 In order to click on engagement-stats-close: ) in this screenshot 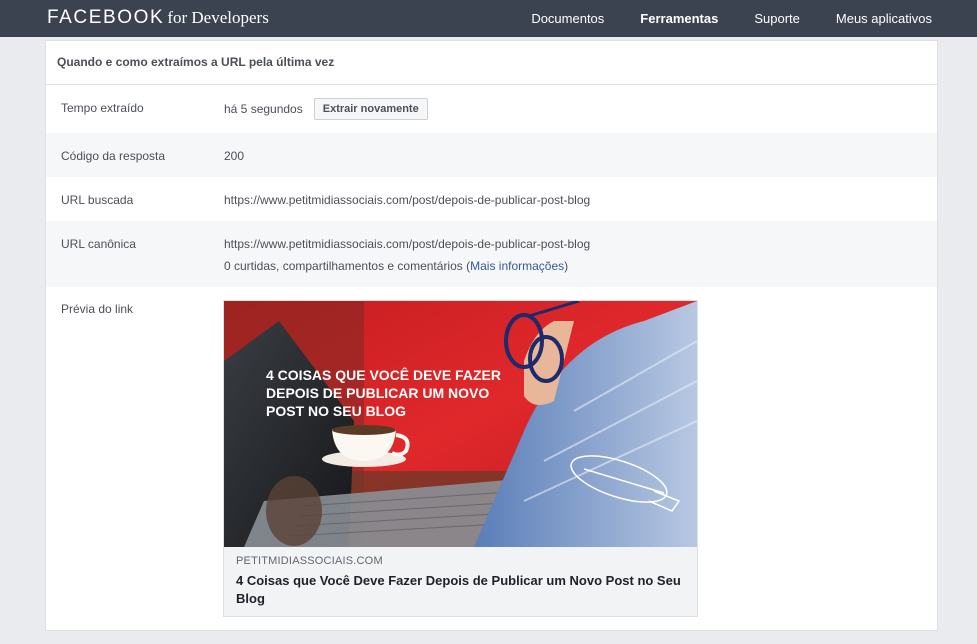, I will do `click(566, 266)`.